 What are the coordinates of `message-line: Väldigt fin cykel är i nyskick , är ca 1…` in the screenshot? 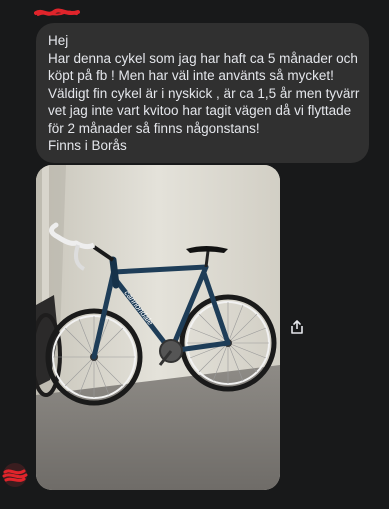 It's located at (204, 93).